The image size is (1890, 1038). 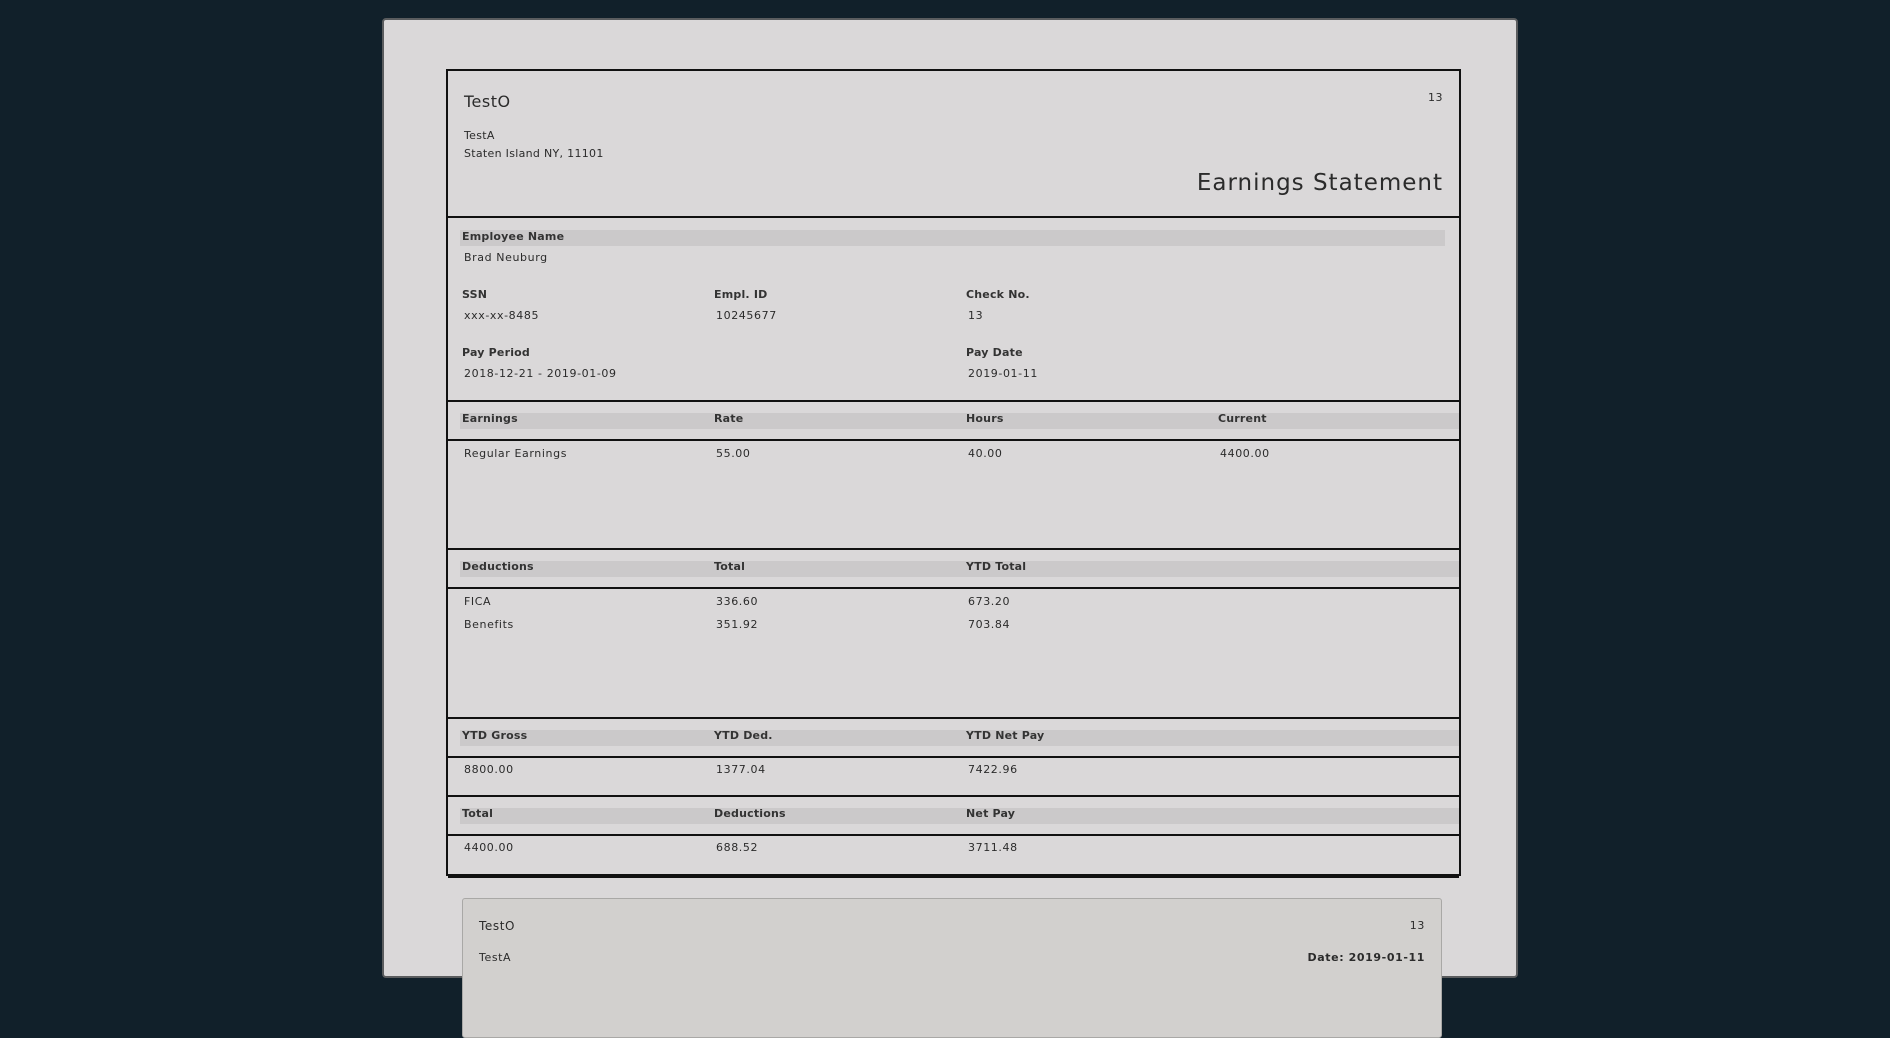 What do you see at coordinates (746, 315) in the screenshot?
I see `empl-id-value: 10245677` at bounding box center [746, 315].